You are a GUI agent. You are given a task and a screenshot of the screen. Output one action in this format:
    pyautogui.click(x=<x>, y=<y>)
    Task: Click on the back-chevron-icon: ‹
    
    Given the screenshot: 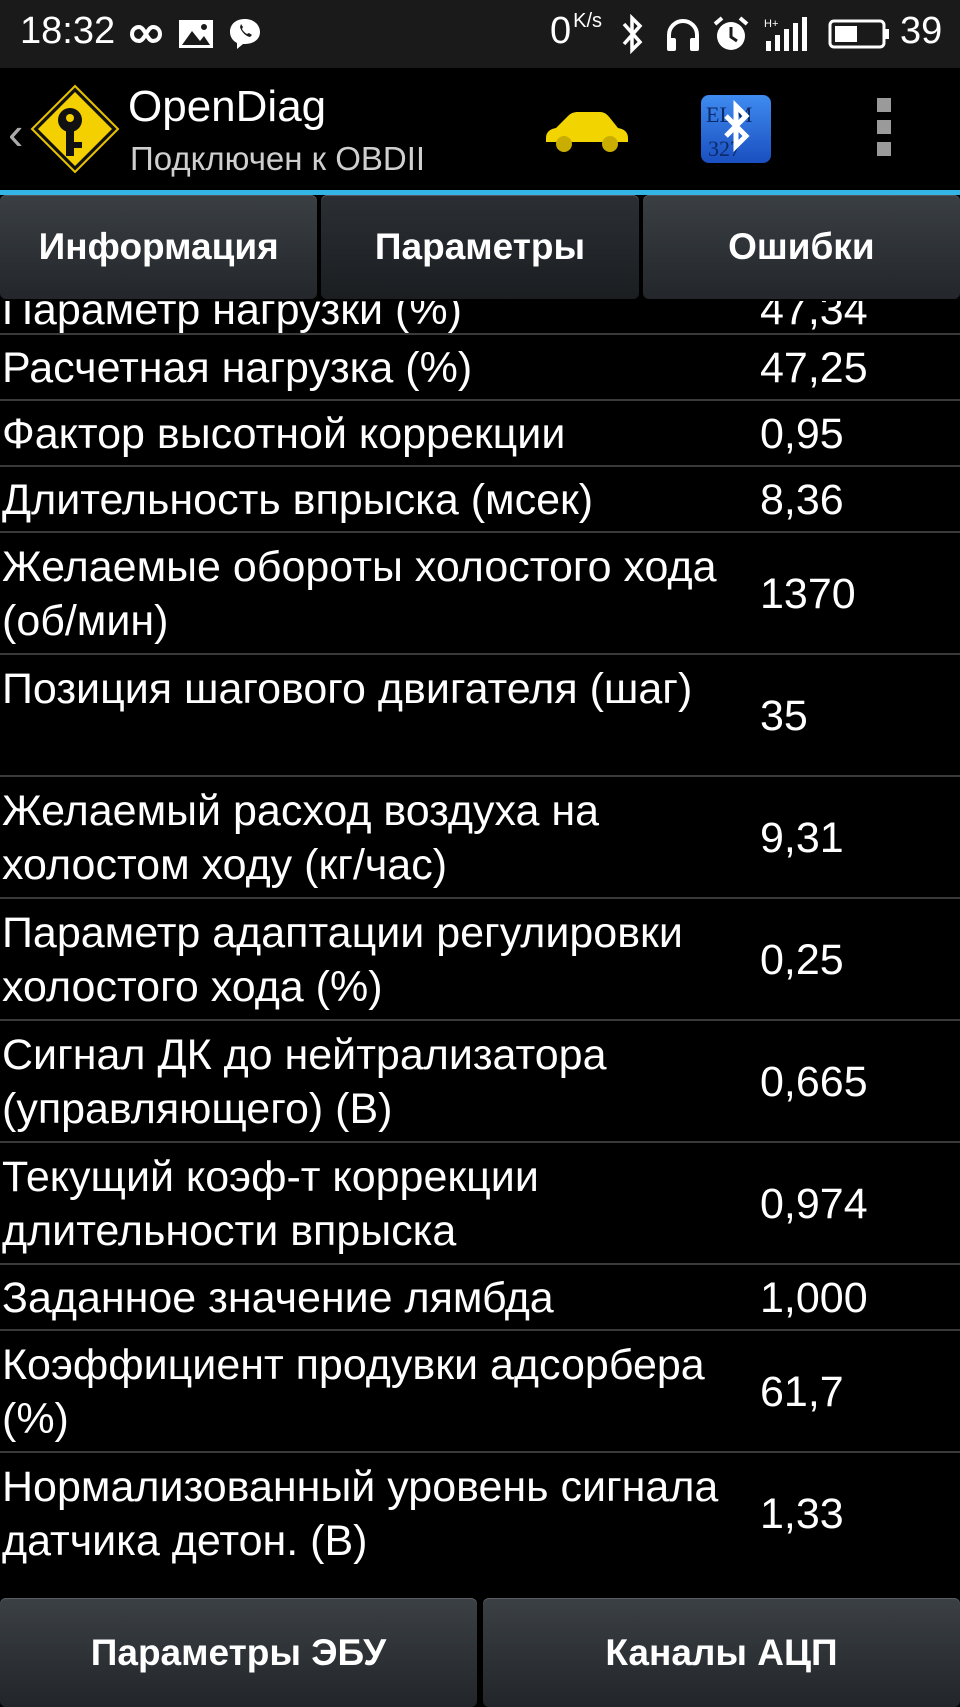 What is the action you would take?
    pyautogui.click(x=15, y=133)
    